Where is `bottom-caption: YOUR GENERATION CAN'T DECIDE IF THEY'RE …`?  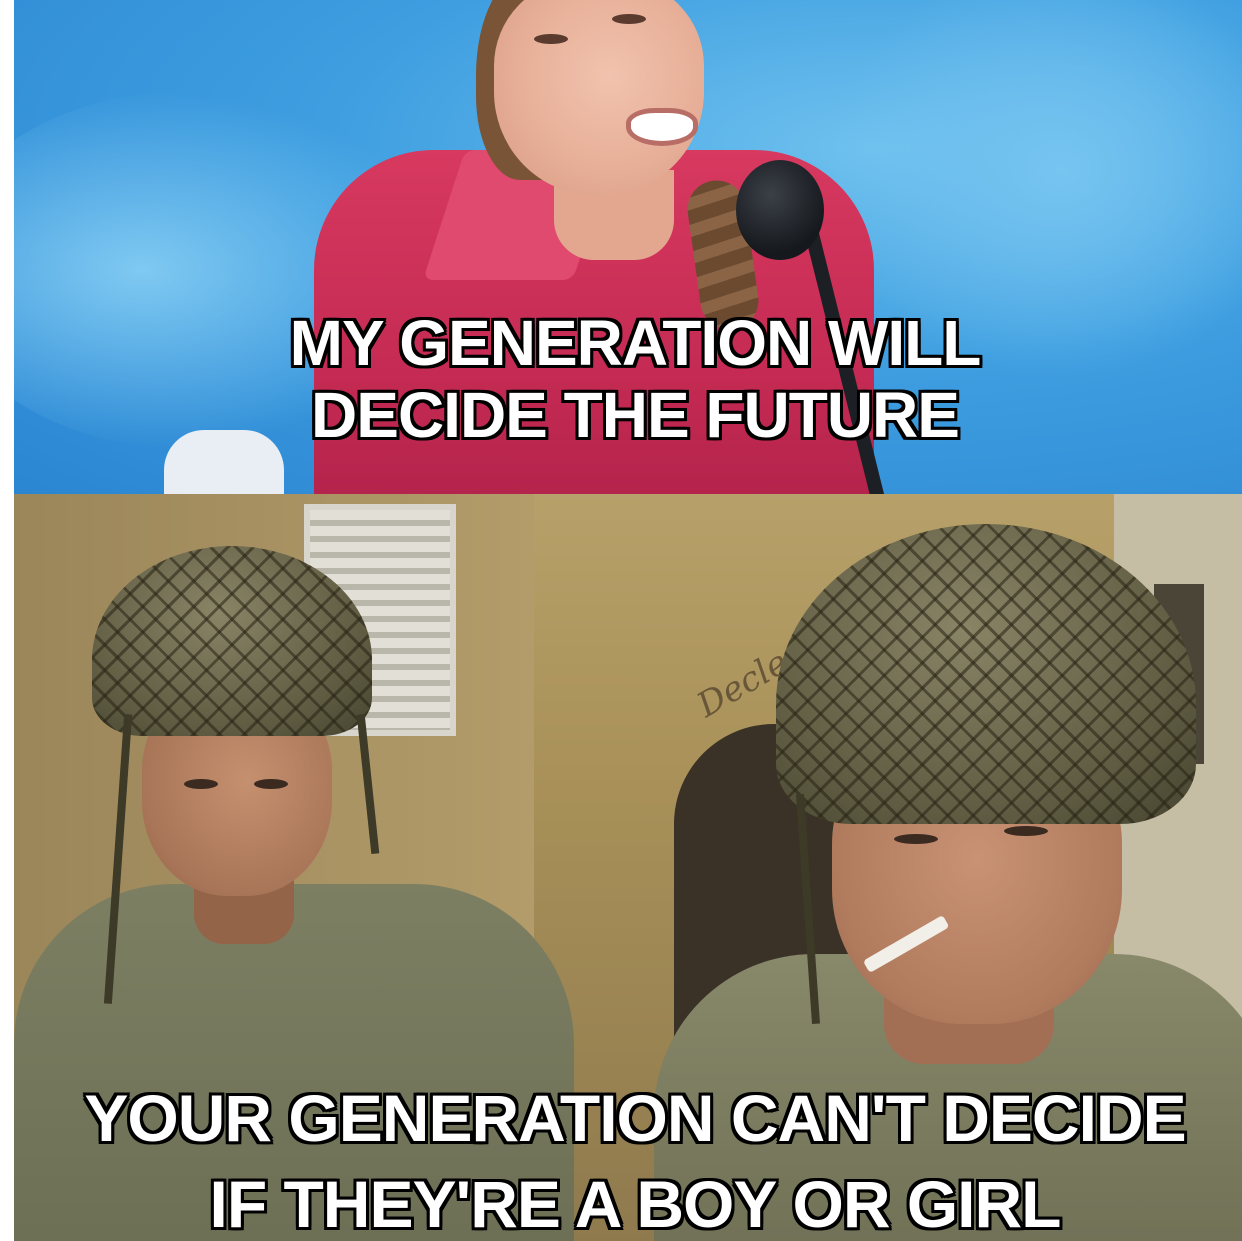
bottom-caption: YOUR GENERATION CAN'T DECIDE IF THEY'RE … is located at coordinates (621, 1158).